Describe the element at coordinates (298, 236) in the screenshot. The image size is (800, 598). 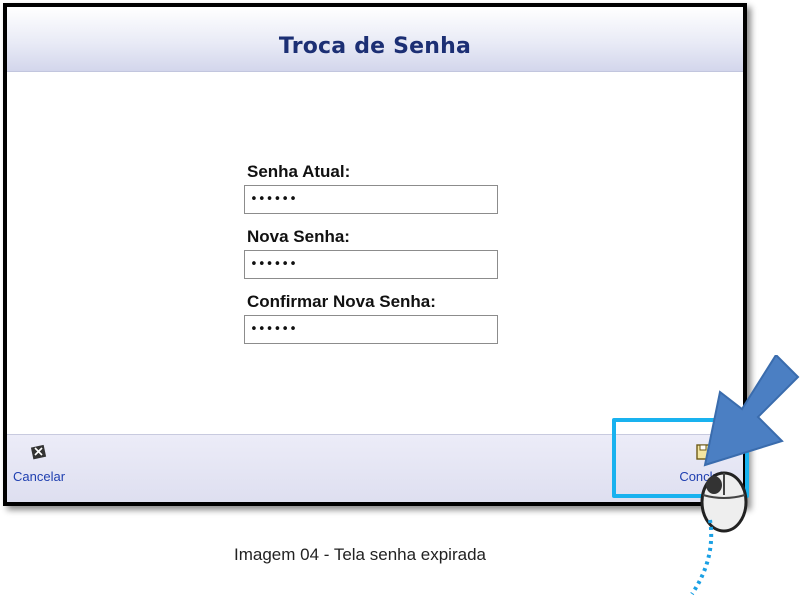
I see `new-password-label: Nova Senha:` at that location.